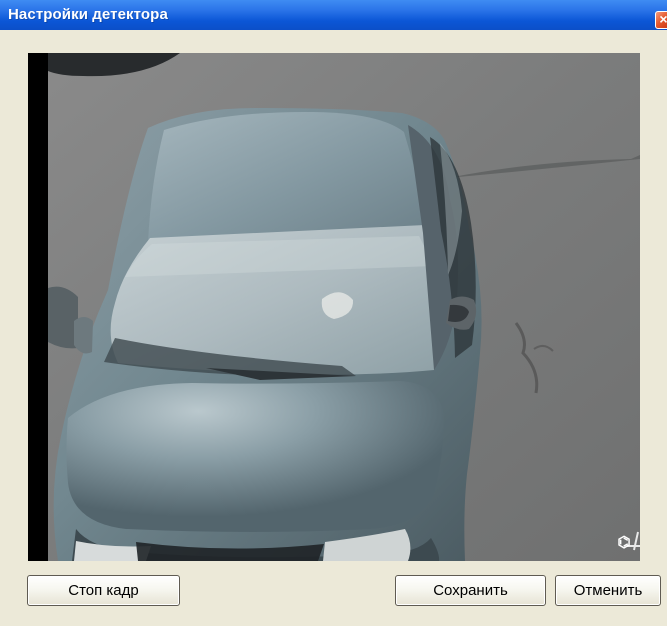  Describe the element at coordinates (608, 590) in the screenshot. I see `cancel-button: Отменить` at that location.